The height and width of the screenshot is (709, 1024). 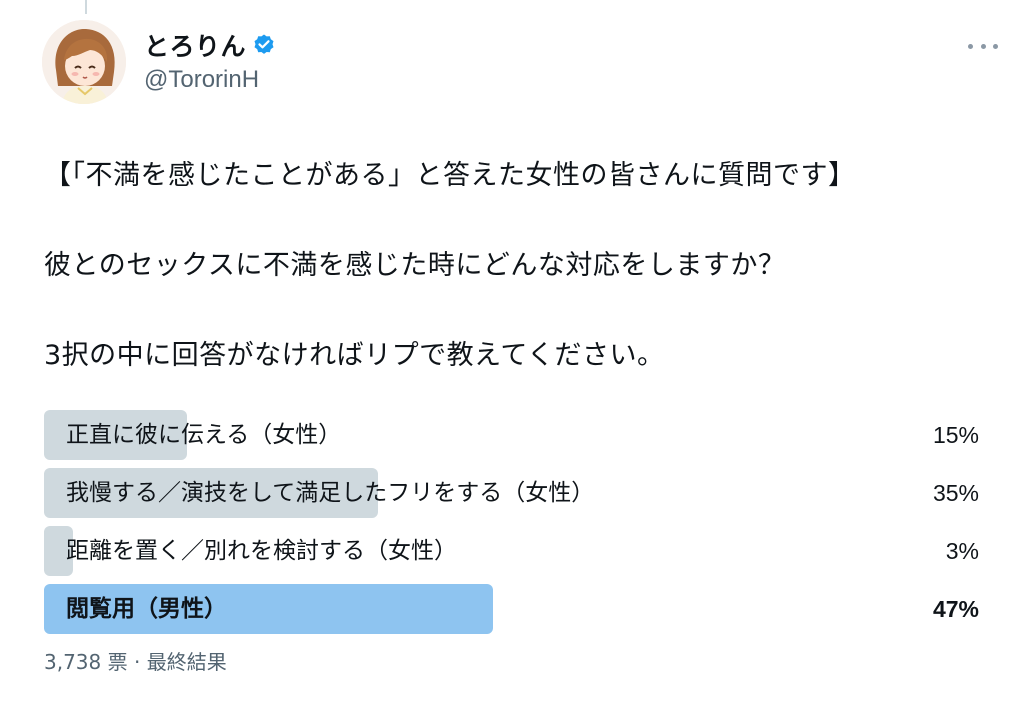 I want to click on poll-status: 最終結果, so click(x=186, y=662).